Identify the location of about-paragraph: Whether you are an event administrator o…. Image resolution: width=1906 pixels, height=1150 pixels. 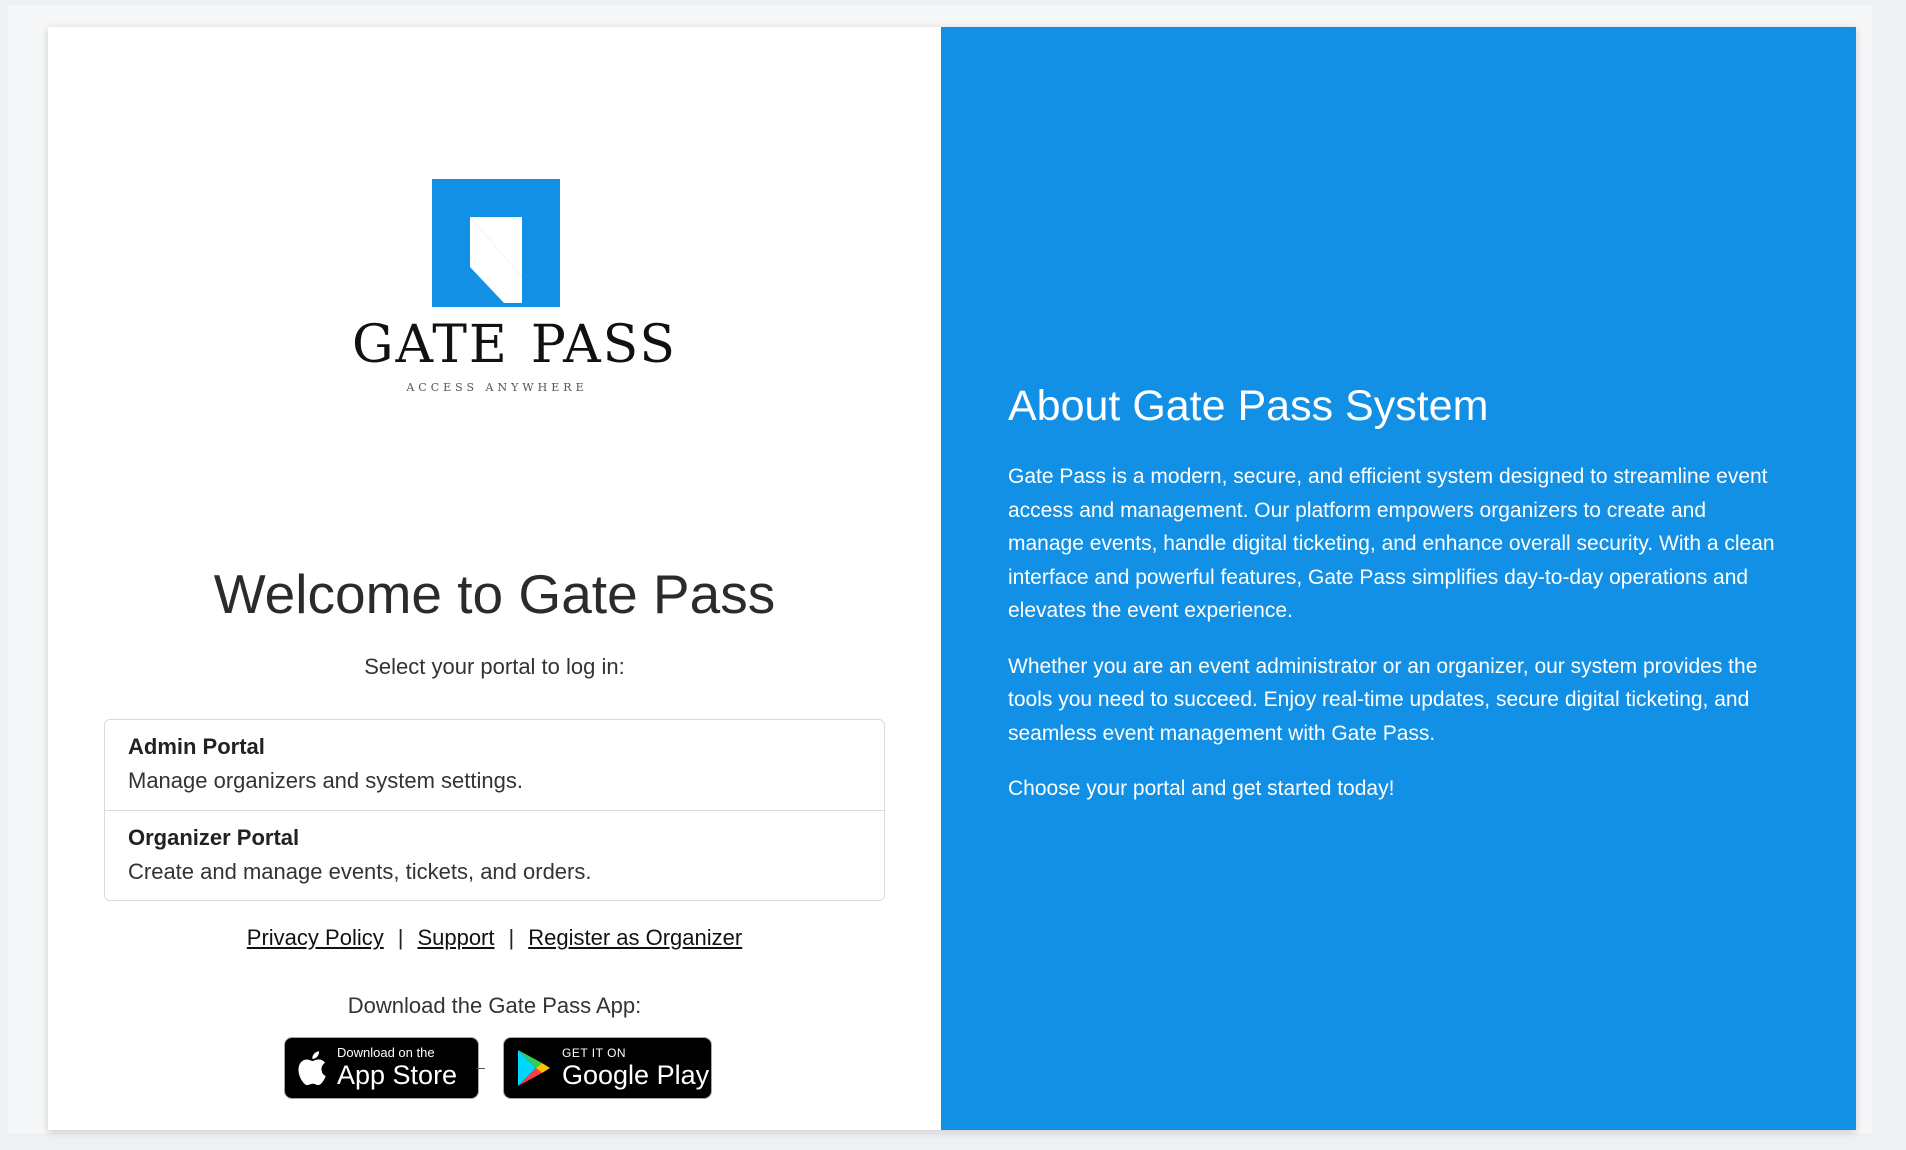
(1383, 699).